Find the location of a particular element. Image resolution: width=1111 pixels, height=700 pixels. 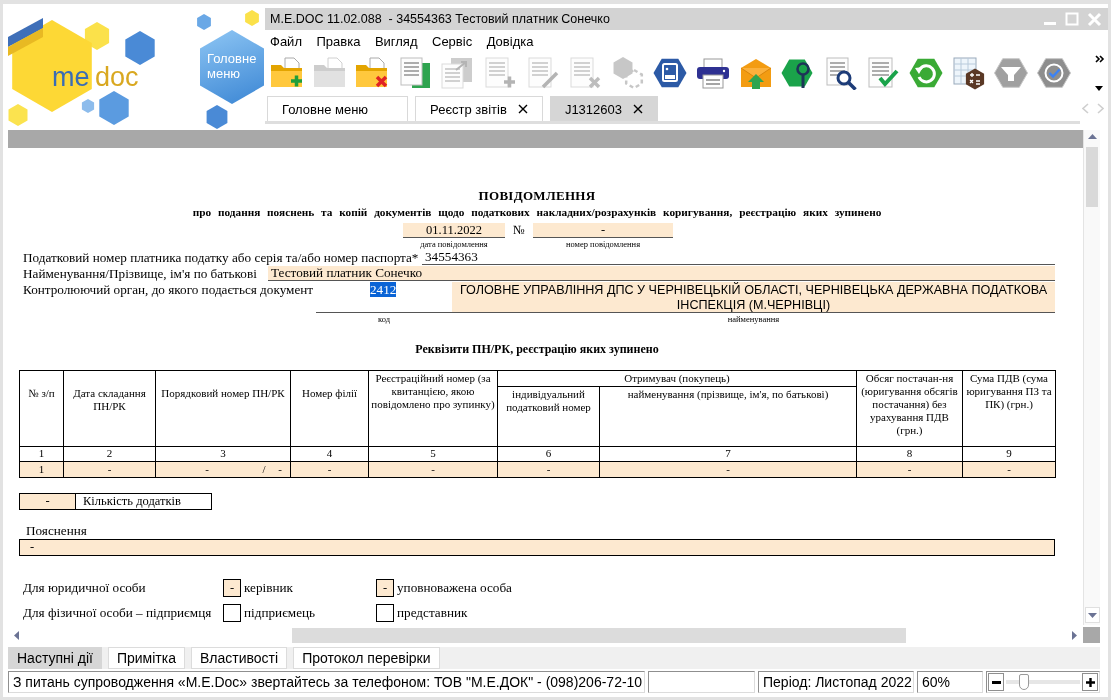

code-field: 2412 is located at coordinates (411, 297).